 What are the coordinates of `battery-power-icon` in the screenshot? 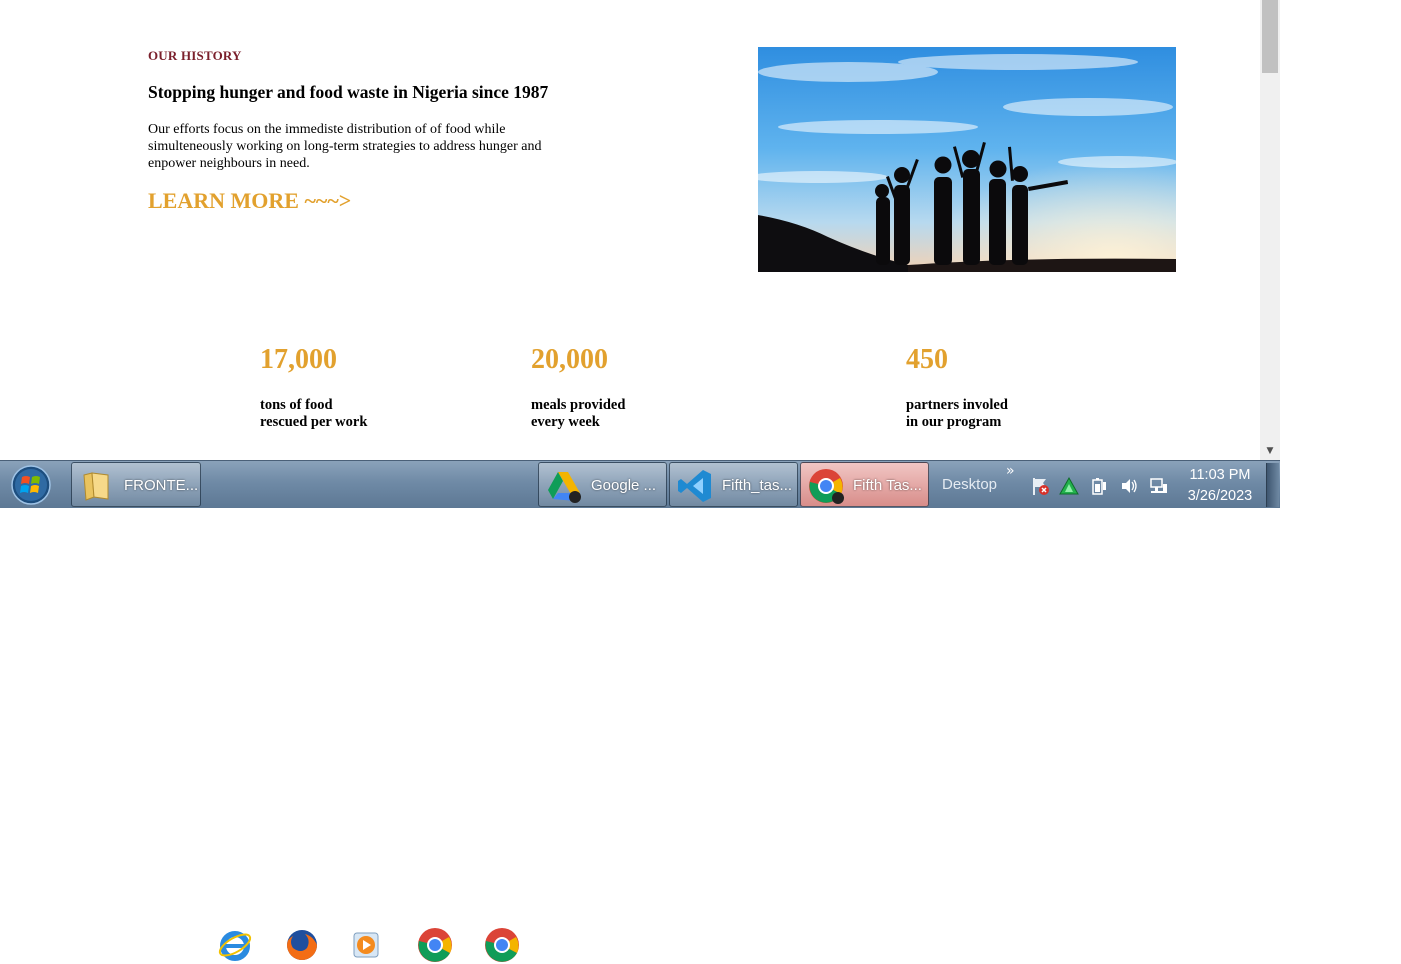 It's located at (1099, 486).